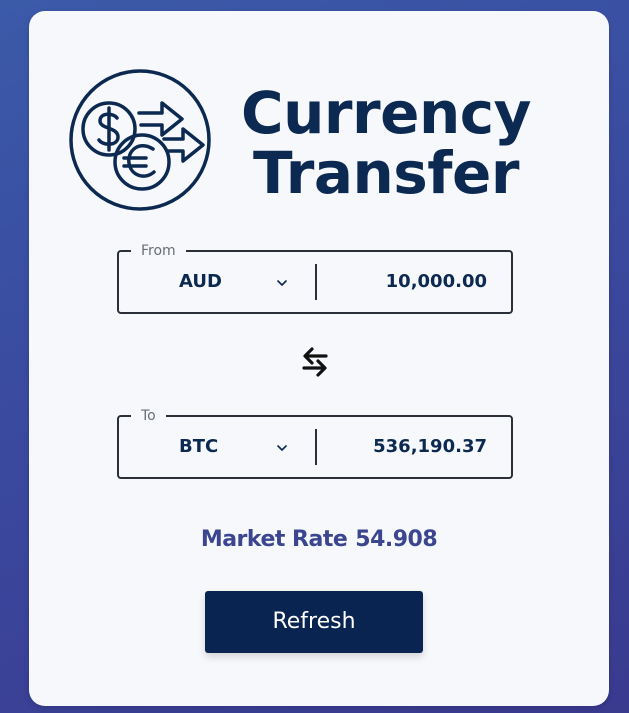 This screenshot has height=713, width=629. What do you see at coordinates (407, 282) in the screenshot?
I see `from-amount-input: 10,000.00` at bounding box center [407, 282].